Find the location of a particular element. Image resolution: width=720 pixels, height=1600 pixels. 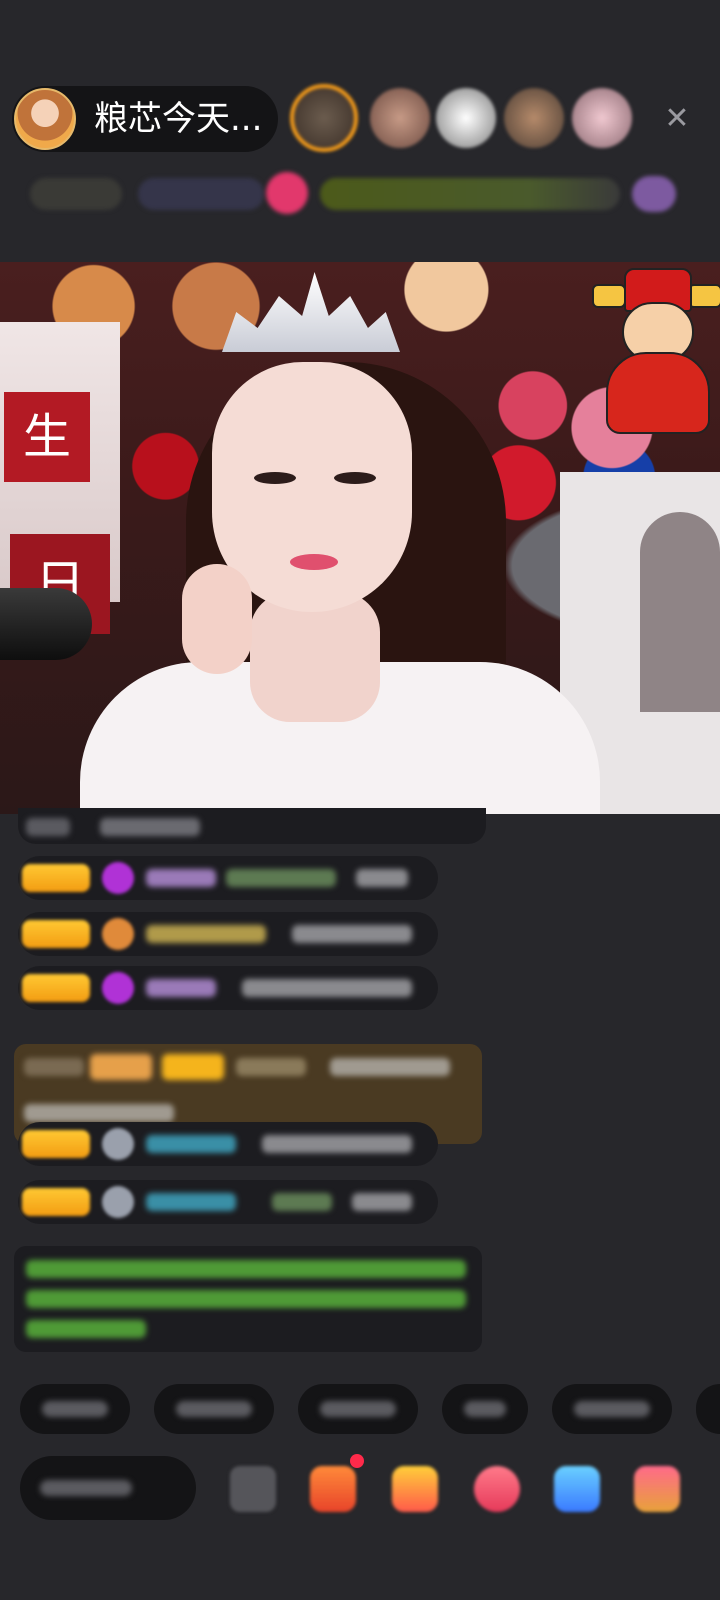

mascot-body is located at coordinates (658, 393).